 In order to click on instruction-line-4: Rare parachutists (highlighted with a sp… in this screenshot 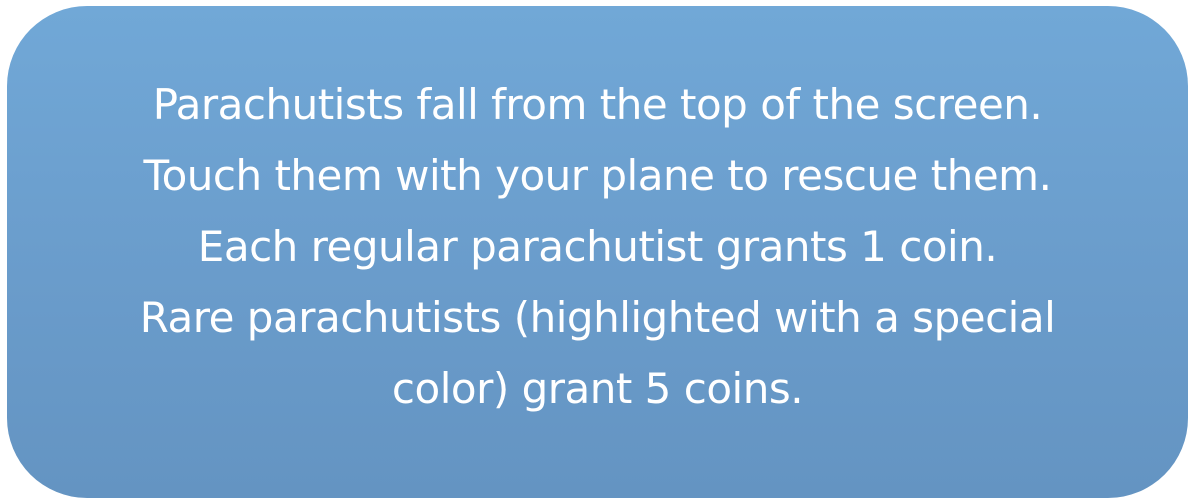, I will do `click(597, 317)`.